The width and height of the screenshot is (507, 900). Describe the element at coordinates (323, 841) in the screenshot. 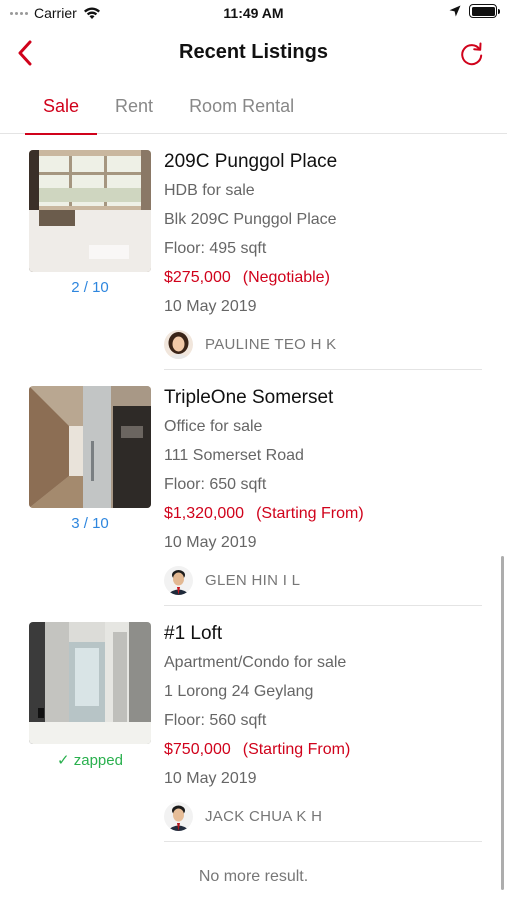

I see `divider` at that location.